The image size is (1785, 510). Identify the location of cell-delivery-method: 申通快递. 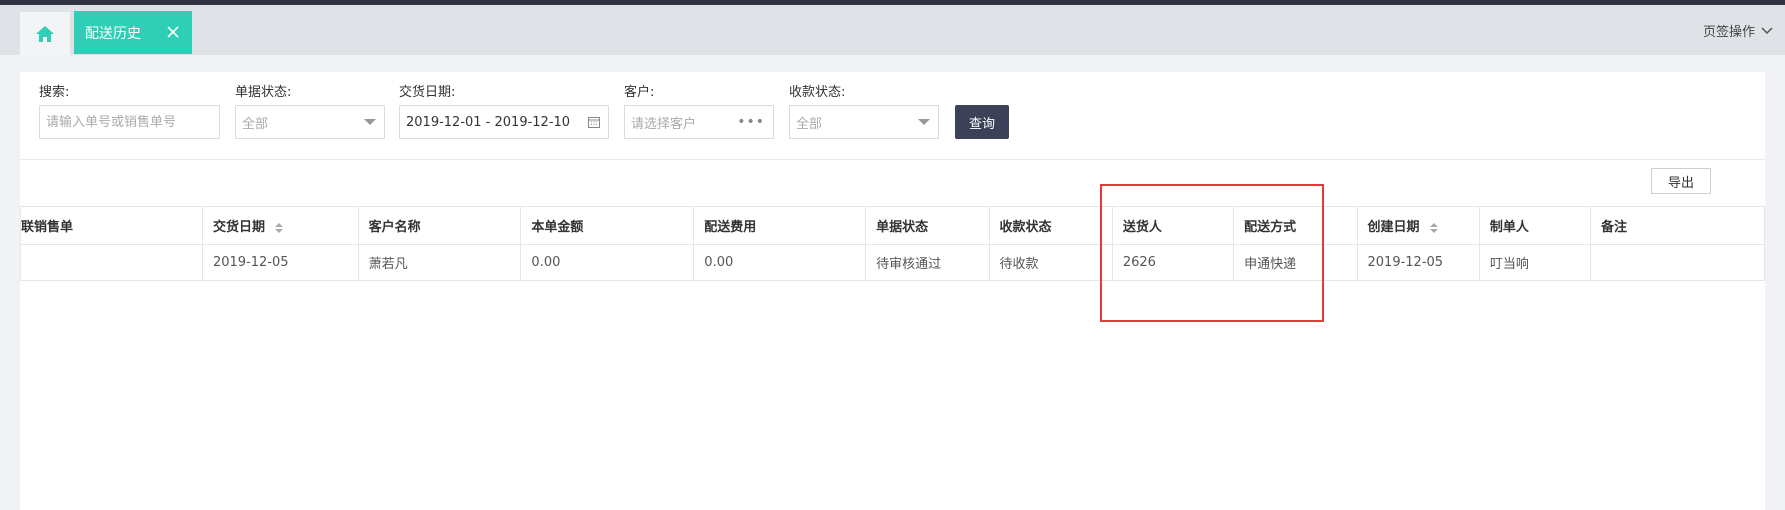
(1295, 262).